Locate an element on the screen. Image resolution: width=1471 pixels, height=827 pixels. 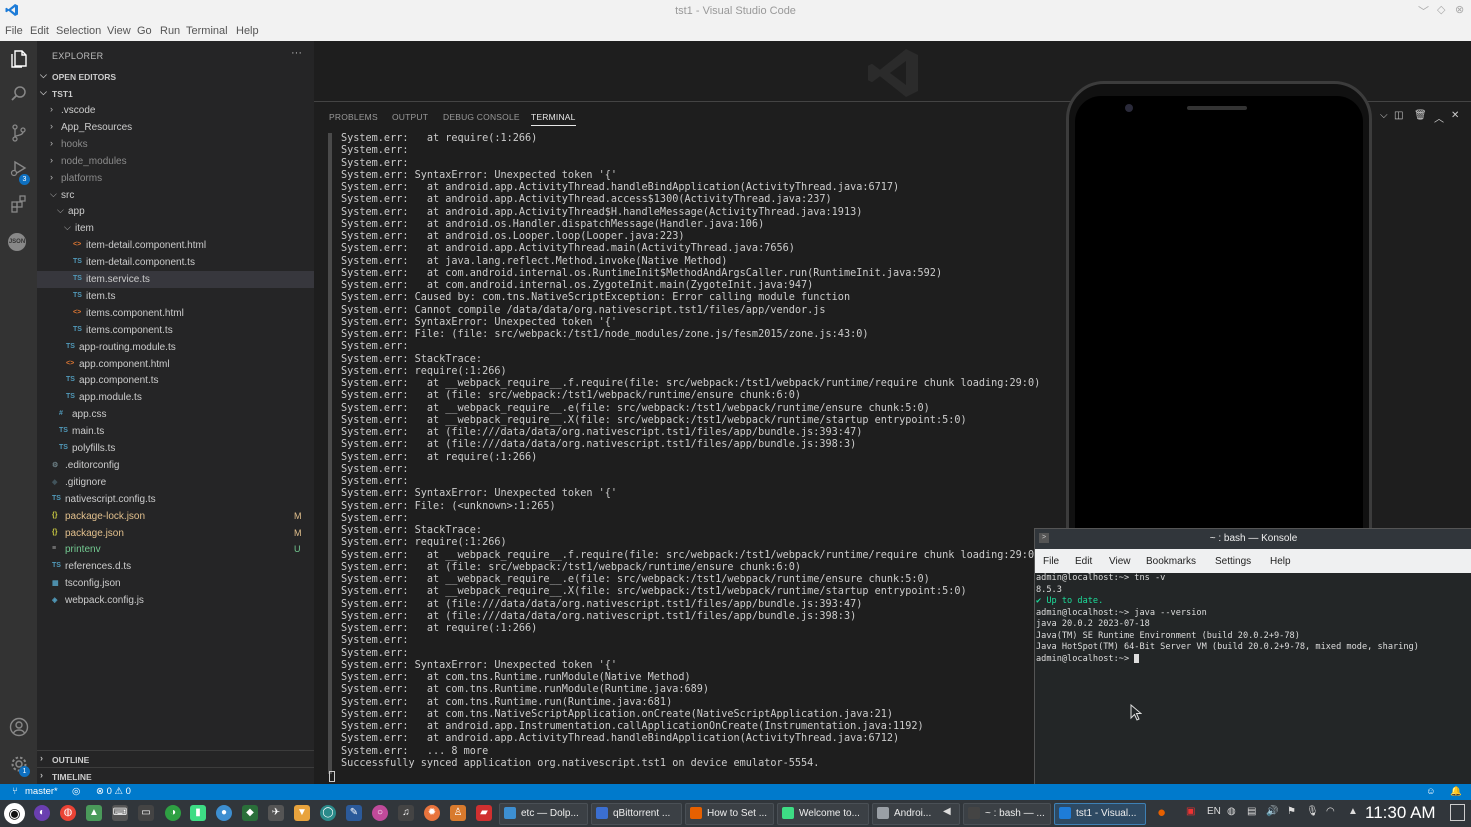
menu-edit: Edit is located at coordinates (39, 31).